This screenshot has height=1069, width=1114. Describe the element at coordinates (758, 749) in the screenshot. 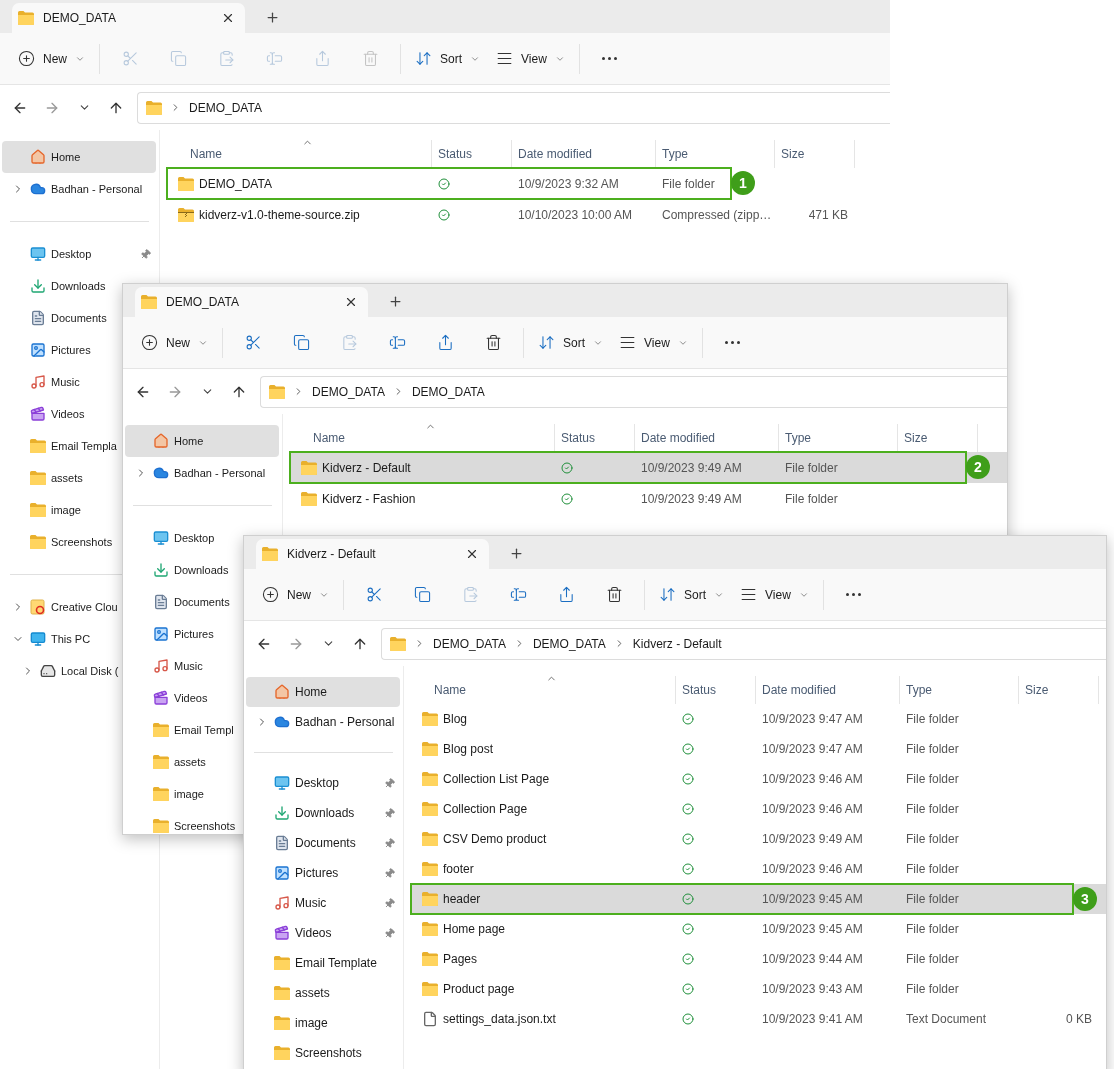

I see `file-row: Blog post 10/9/2023 9:47 AM File folder` at that location.